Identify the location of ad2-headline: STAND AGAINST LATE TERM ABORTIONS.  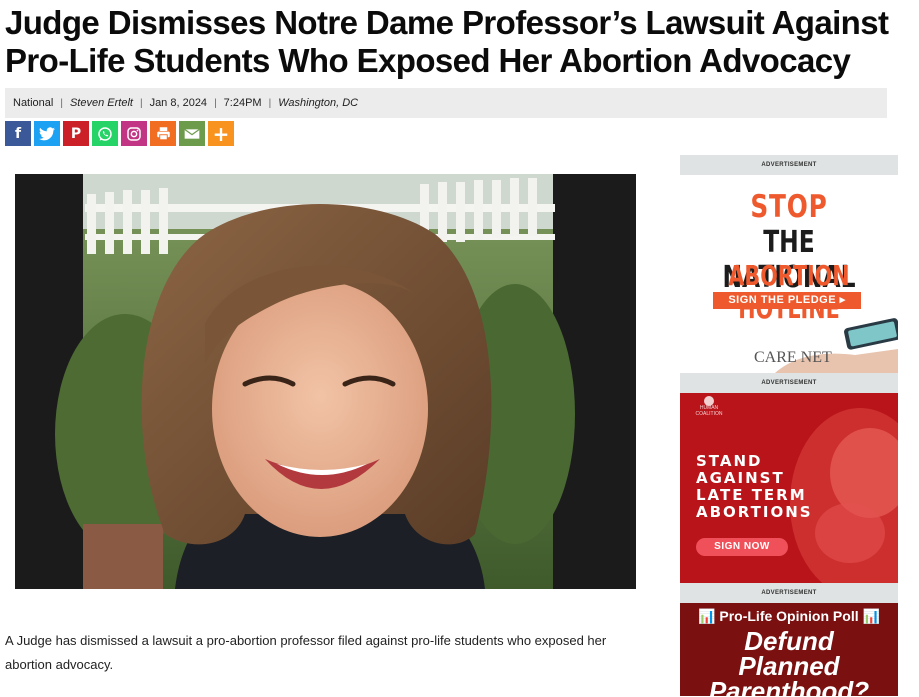
(771, 487).